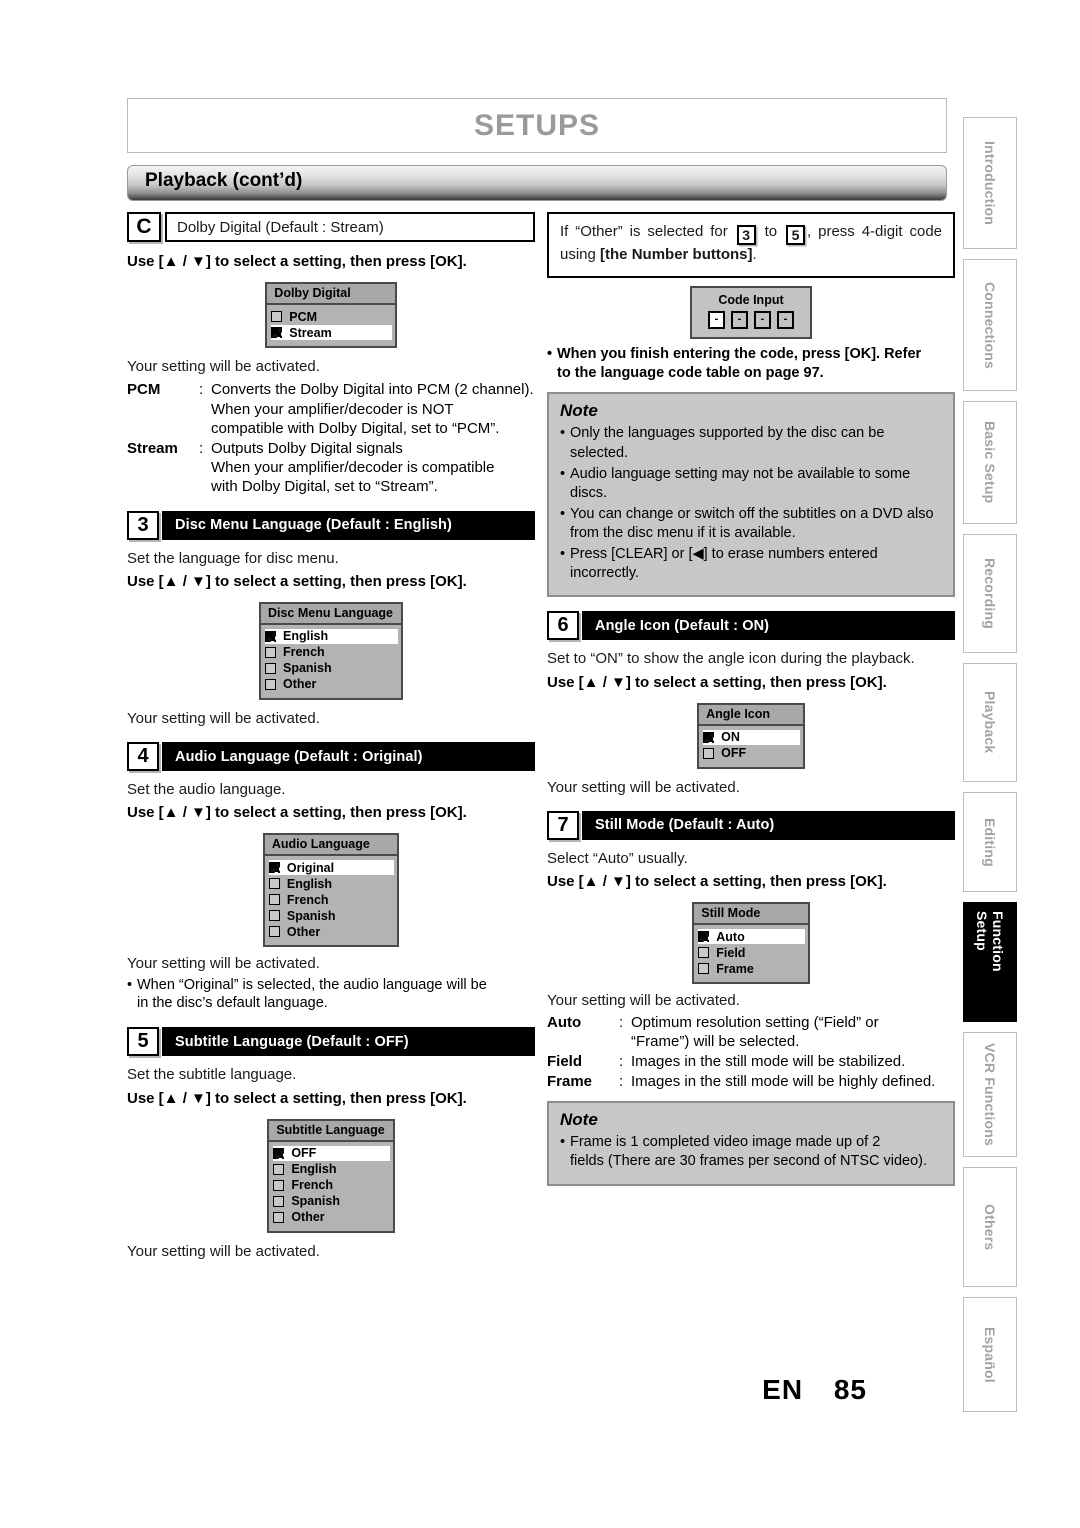 The image size is (1080, 1528). I want to click on callout-text-b: to, so click(771, 231).